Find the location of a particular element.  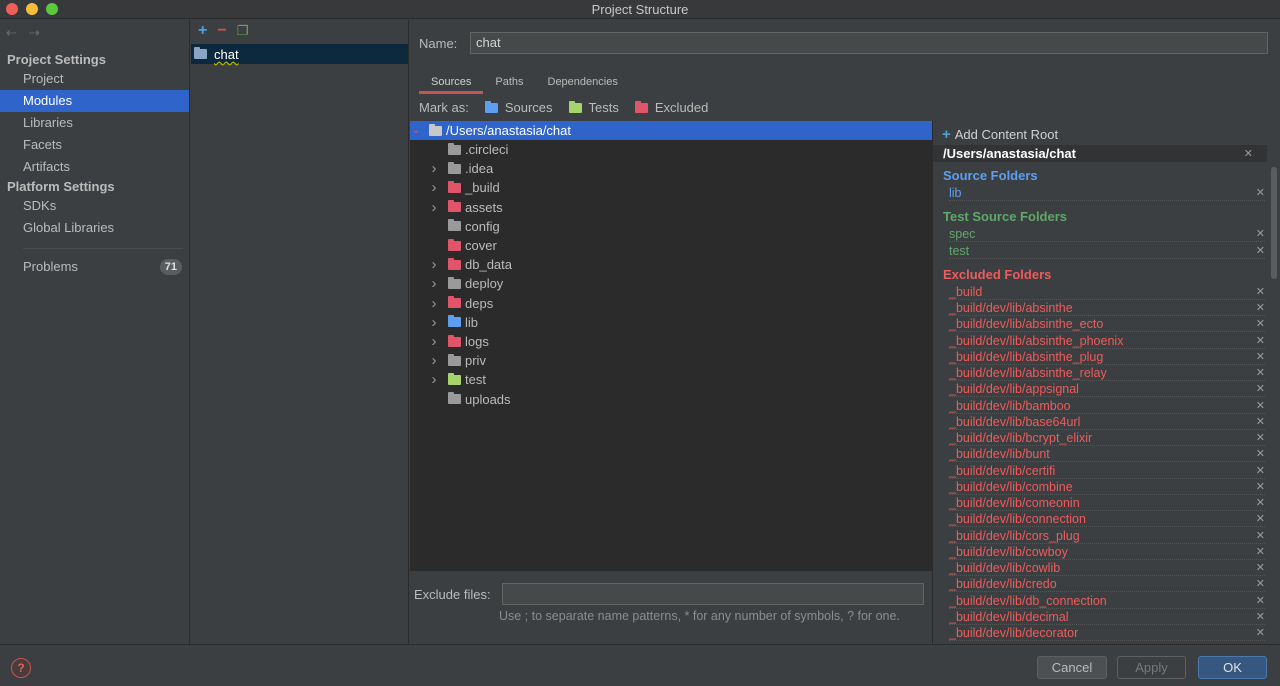

close-window-button is located at coordinates (12, 9).